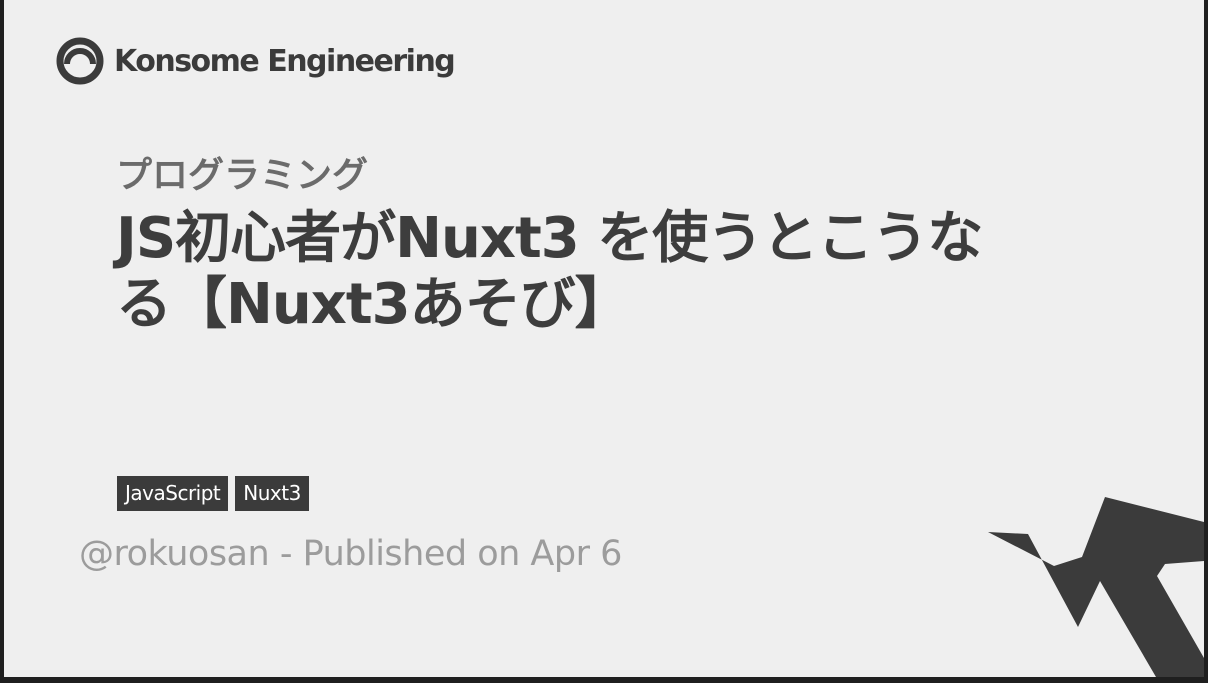  Describe the element at coordinates (80, 61) in the screenshot. I see `konsome-logo-icon` at that location.